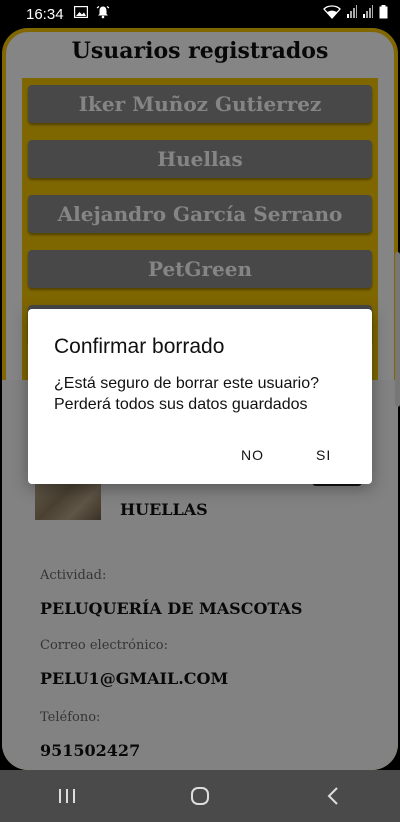 The width and height of the screenshot is (400, 822). What do you see at coordinates (103, 14) in the screenshot?
I see `alarm-bell-icon` at bounding box center [103, 14].